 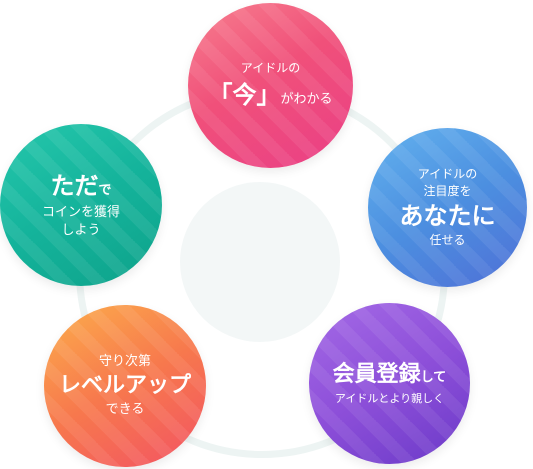 I want to click on node-now-row: 「今」 がわかる, so click(x=270, y=95).